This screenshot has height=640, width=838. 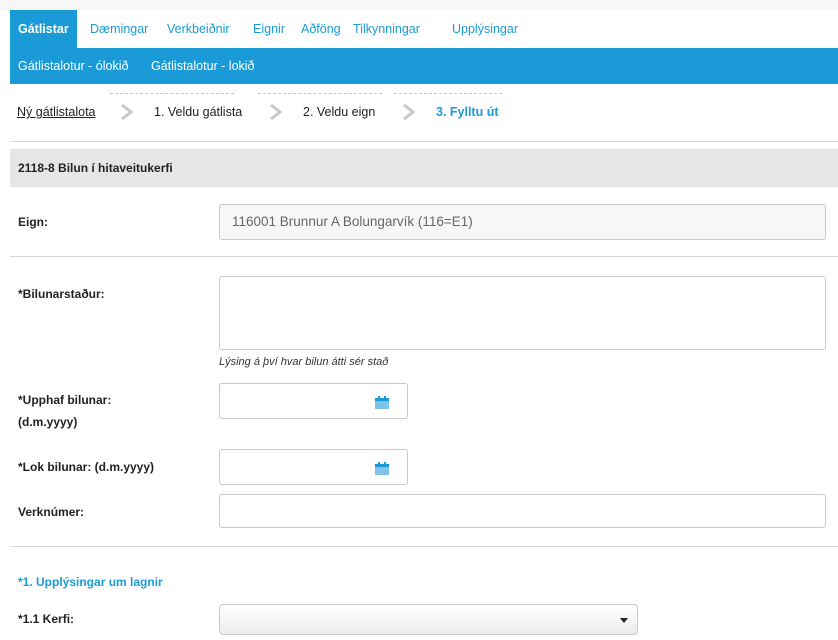 What do you see at coordinates (428, 619) in the screenshot?
I see `system-select` at bounding box center [428, 619].